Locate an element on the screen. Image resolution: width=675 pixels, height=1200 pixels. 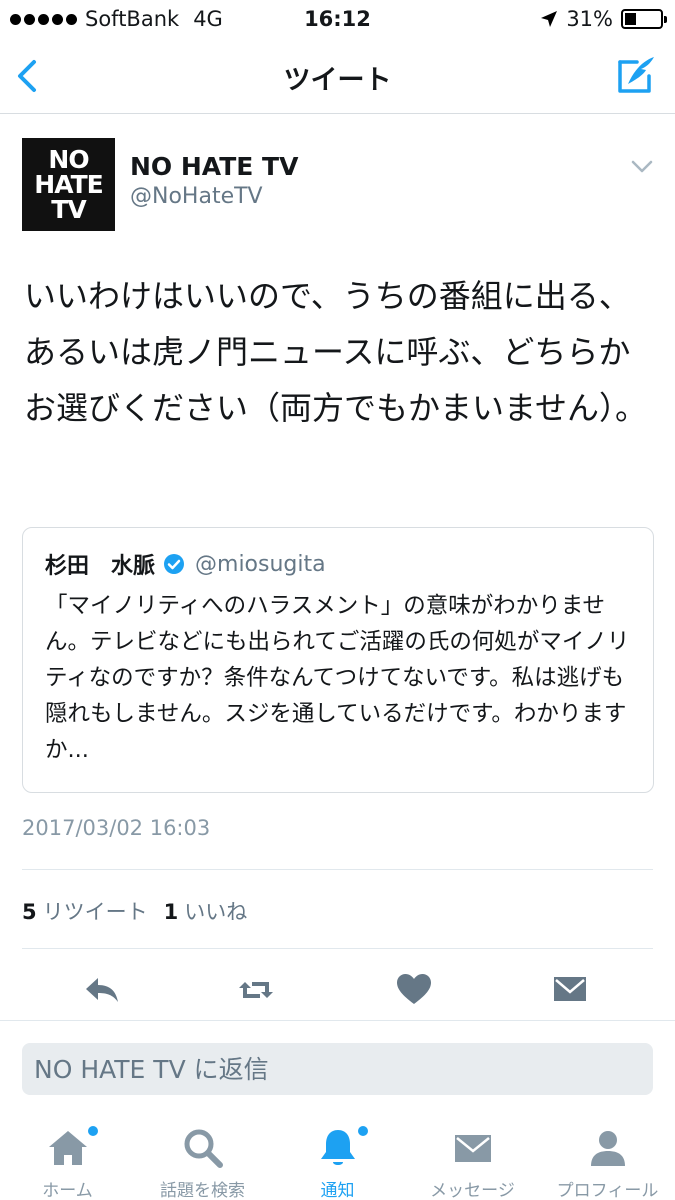
chevron-down-icon is located at coordinates (642, 167).